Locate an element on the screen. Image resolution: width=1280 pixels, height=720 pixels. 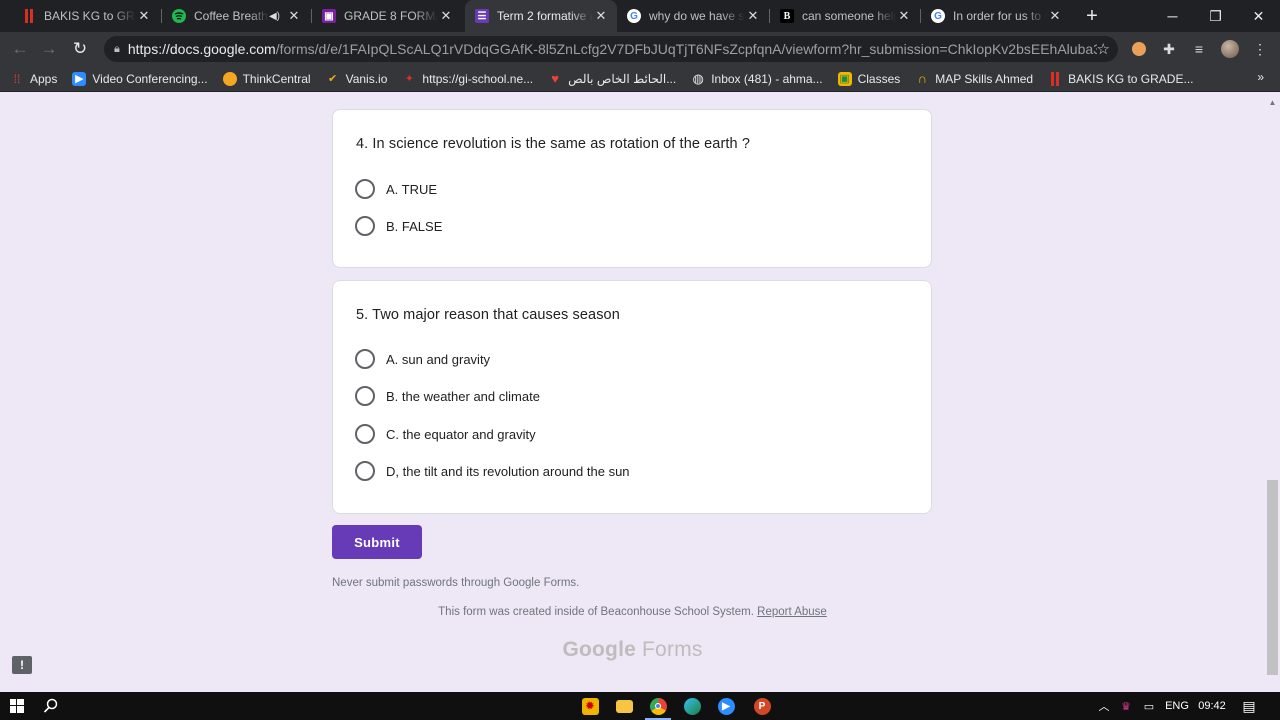
tab-google-see: G In order for us to see ✕ is located at coordinates (996, 16).